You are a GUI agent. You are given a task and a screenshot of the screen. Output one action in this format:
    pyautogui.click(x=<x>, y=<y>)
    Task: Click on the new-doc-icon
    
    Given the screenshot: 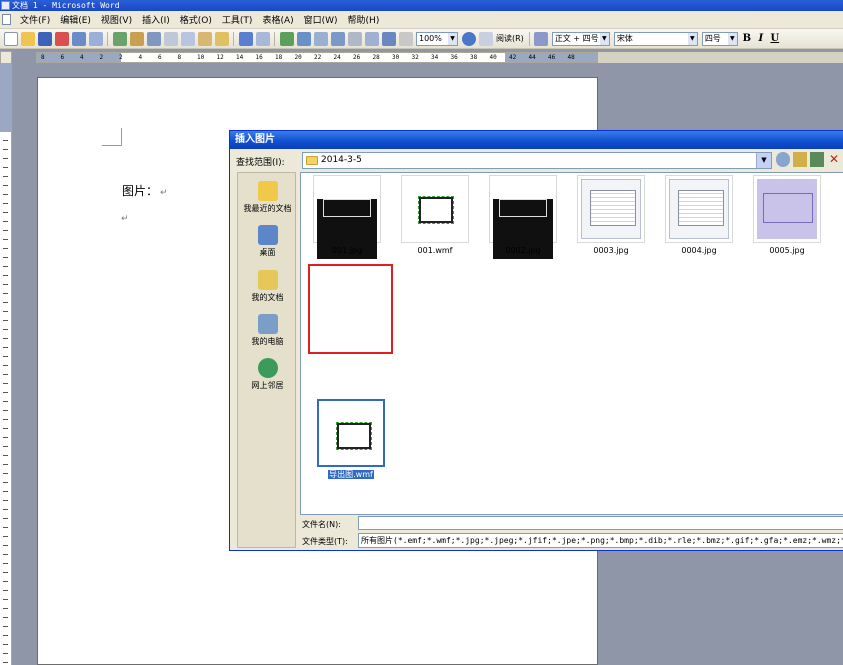 What is the action you would take?
    pyautogui.click(x=10, y=38)
    